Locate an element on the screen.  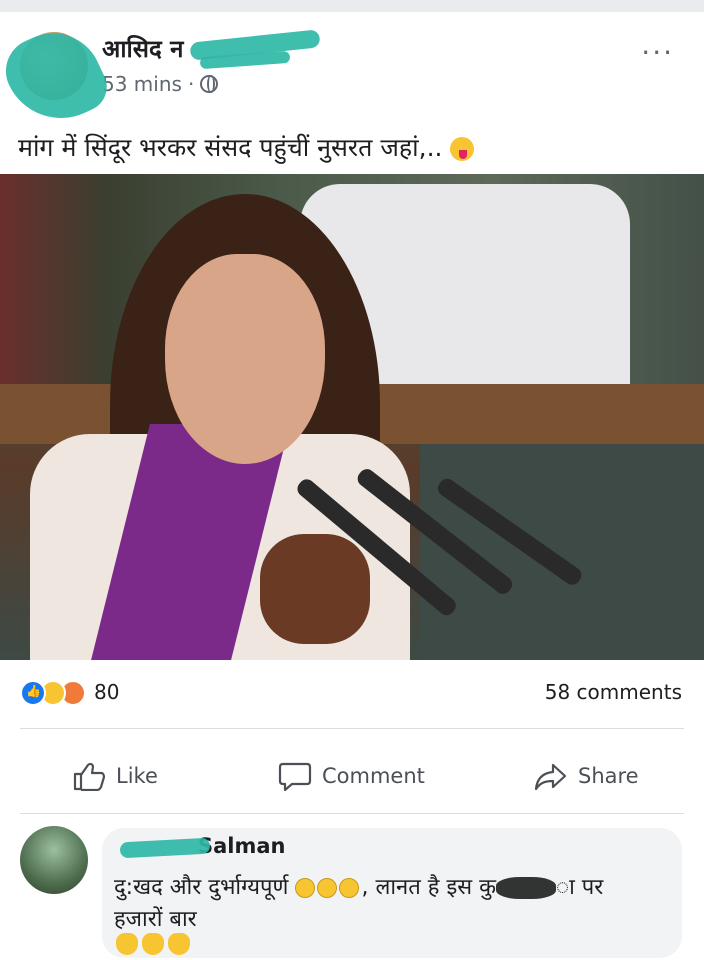
reaction-count: 80 is located at coordinates (106, 692).